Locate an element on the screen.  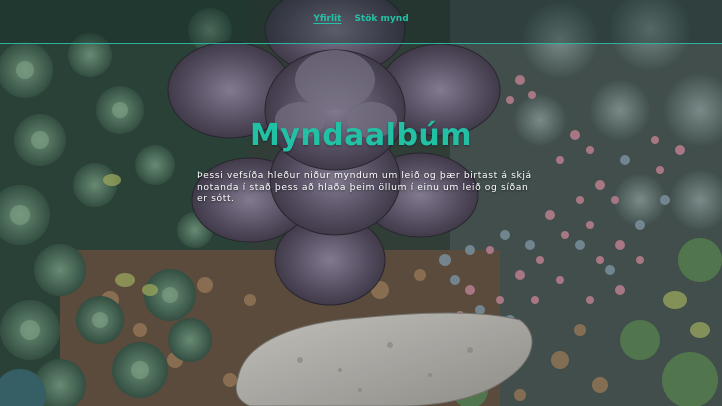
nav-link-overview: Yfirlit is located at coordinates (327, 19).